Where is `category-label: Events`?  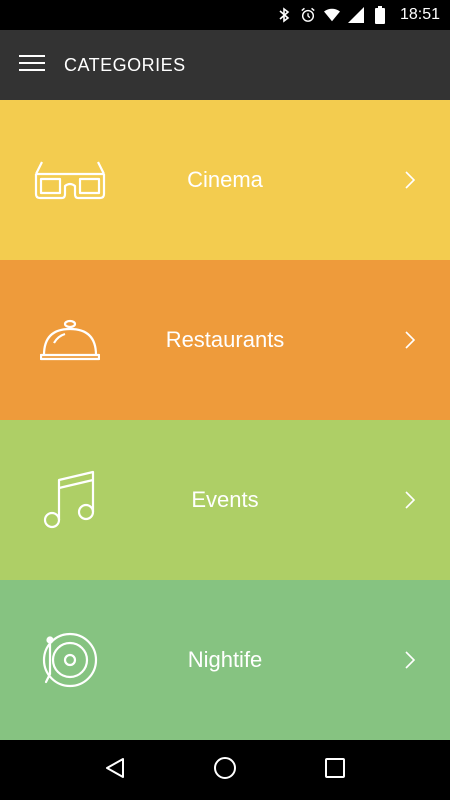
category-label: Events is located at coordinates (225, 499).